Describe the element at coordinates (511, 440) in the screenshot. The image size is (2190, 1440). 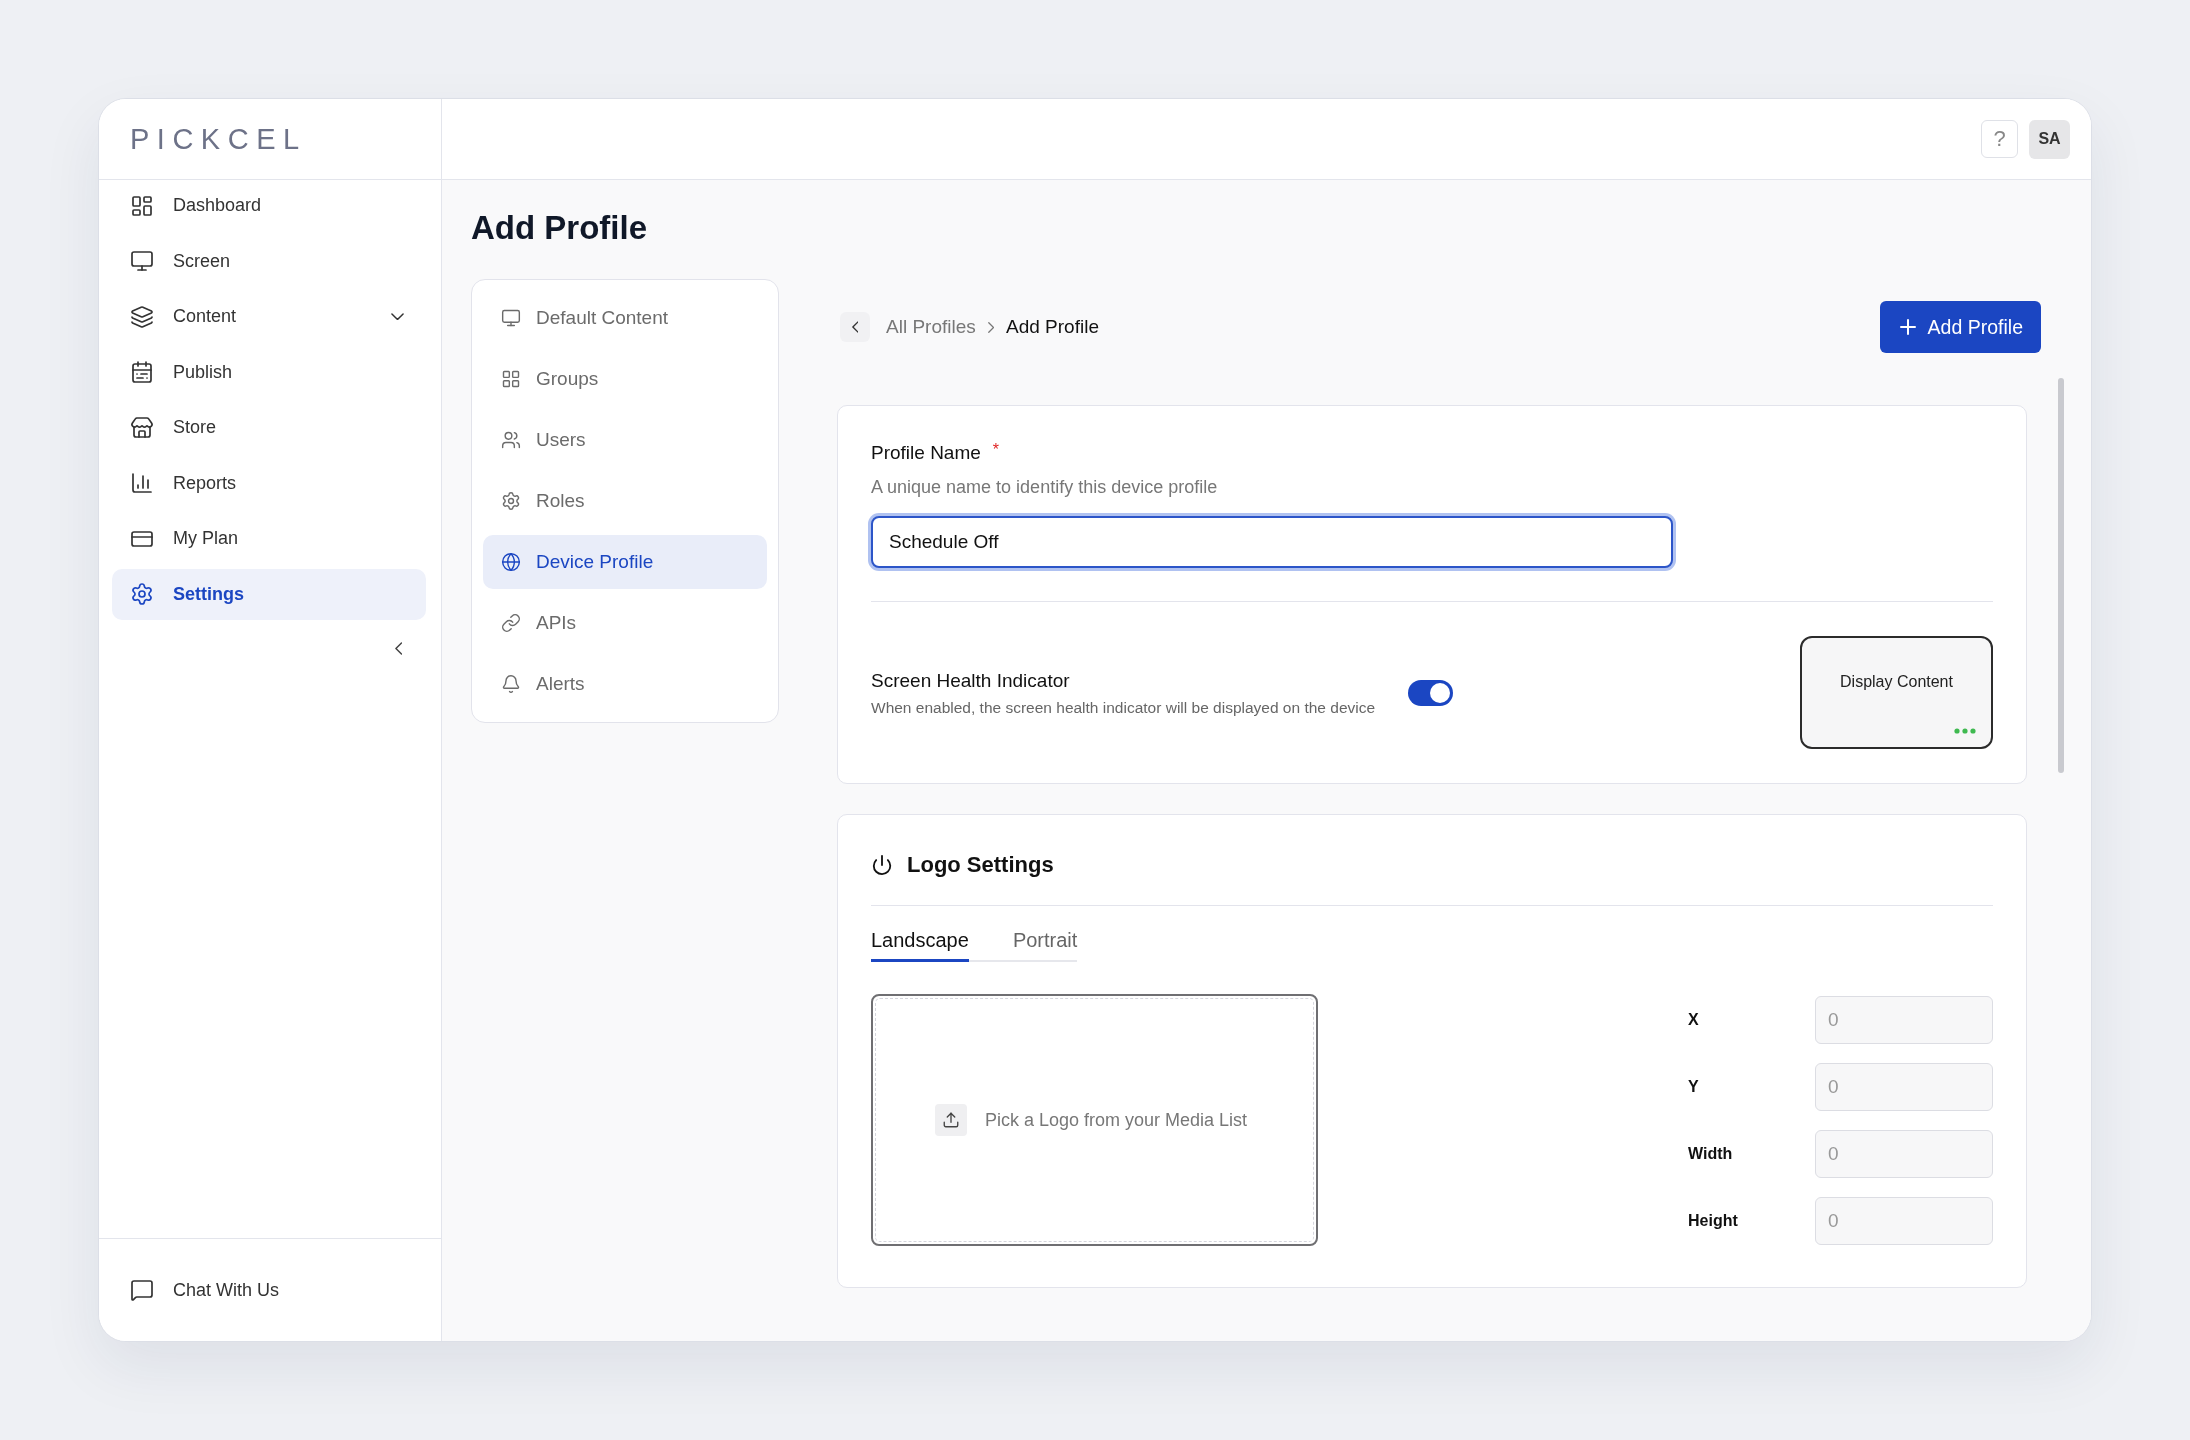
I see `users-icon` at that location.